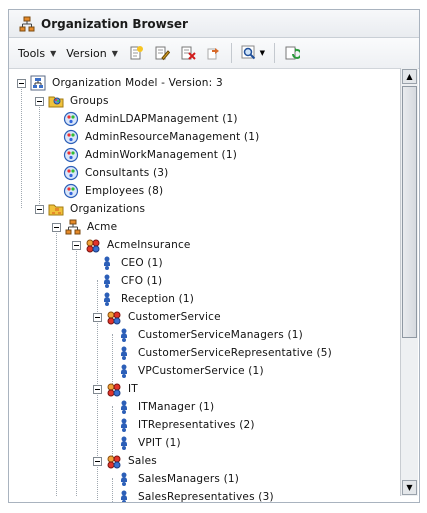 This screenshot has height=513, width=427. I want to click on tree-node-position: VPIT (1), so click(148, 443).